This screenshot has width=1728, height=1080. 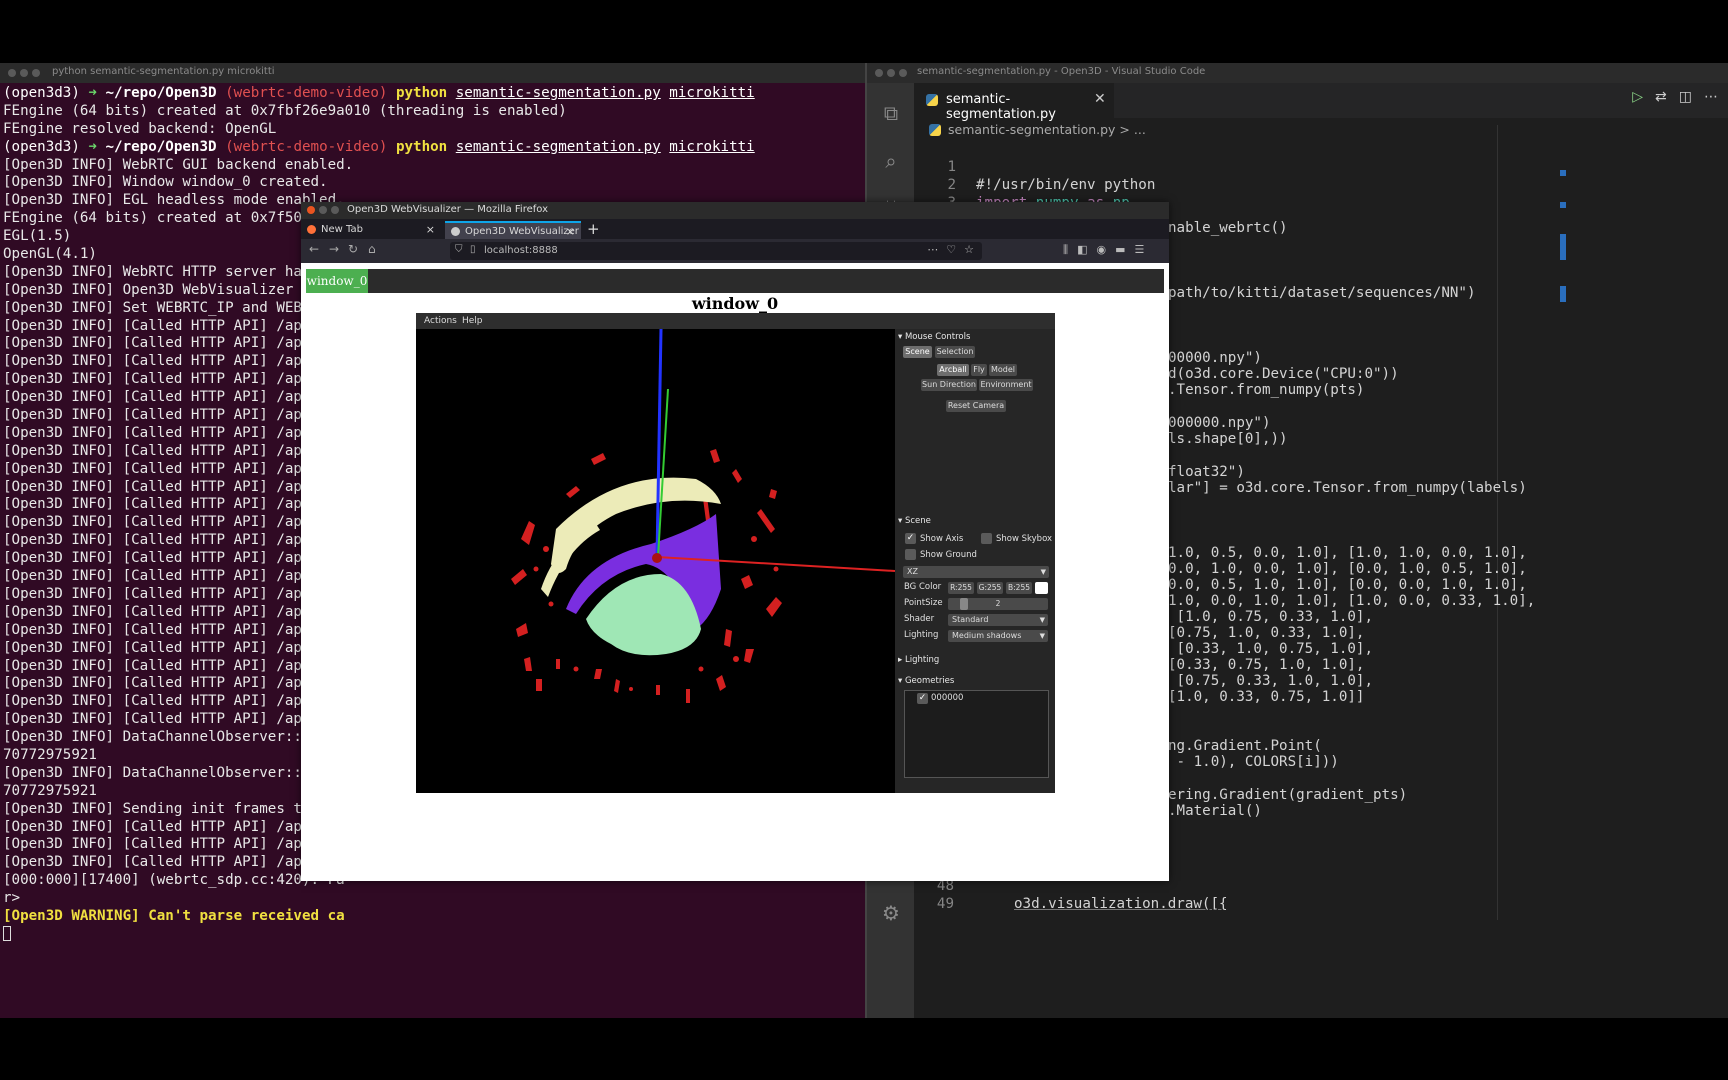 What do you see at coordinates (311, 229) in the screenshot?
I see `firefox-icon` at bounding box center [311, 229].